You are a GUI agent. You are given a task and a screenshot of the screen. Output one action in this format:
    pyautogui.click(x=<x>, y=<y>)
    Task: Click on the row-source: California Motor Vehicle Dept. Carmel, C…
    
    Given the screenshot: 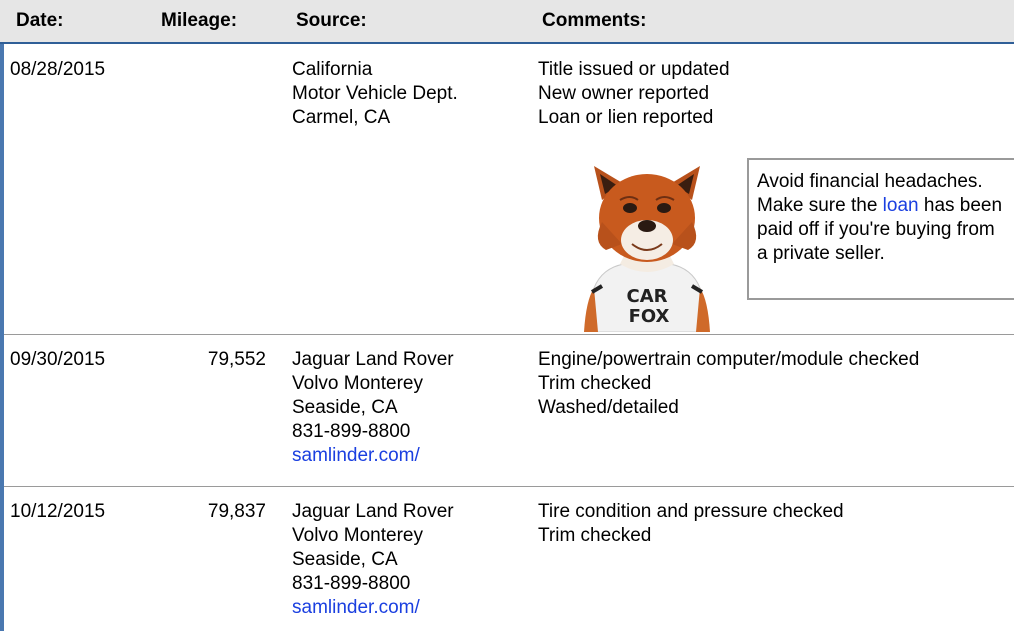 What is the action you would take?
    pyautogui.click(x=375, y=94)
    